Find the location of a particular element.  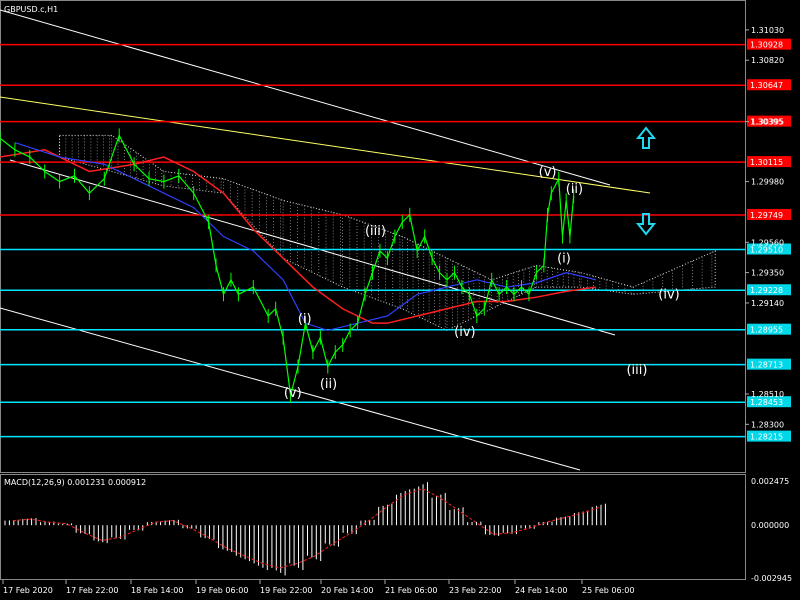

time-tick-label: 20 Feb 14:00 is located at coordinates (347, 590).